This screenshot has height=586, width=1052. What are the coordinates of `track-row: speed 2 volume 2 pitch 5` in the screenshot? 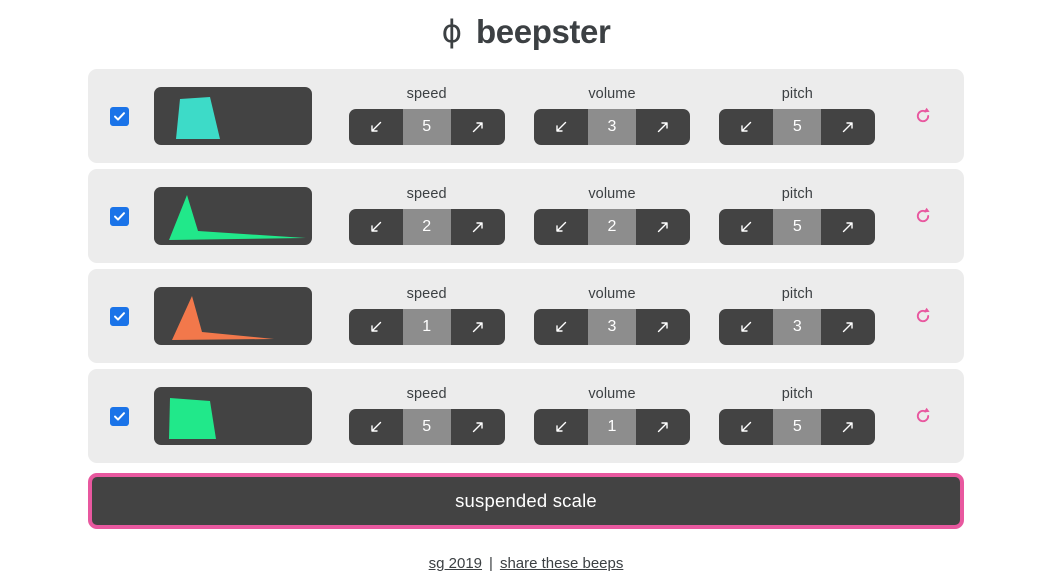 It's located at (526, 216).